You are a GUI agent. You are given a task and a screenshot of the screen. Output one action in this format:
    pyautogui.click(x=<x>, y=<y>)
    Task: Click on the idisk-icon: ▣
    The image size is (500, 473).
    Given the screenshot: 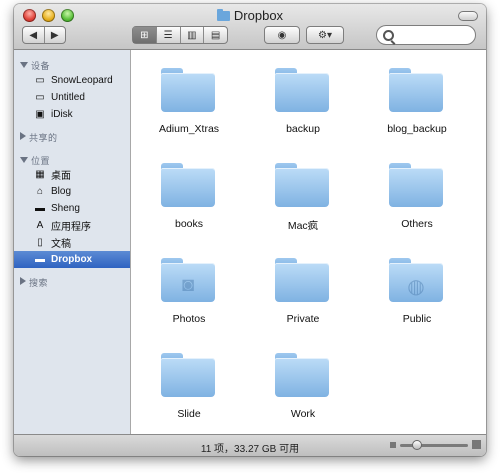 What is the action you would take?
    pyautogui.click(x=40, y=114)
    